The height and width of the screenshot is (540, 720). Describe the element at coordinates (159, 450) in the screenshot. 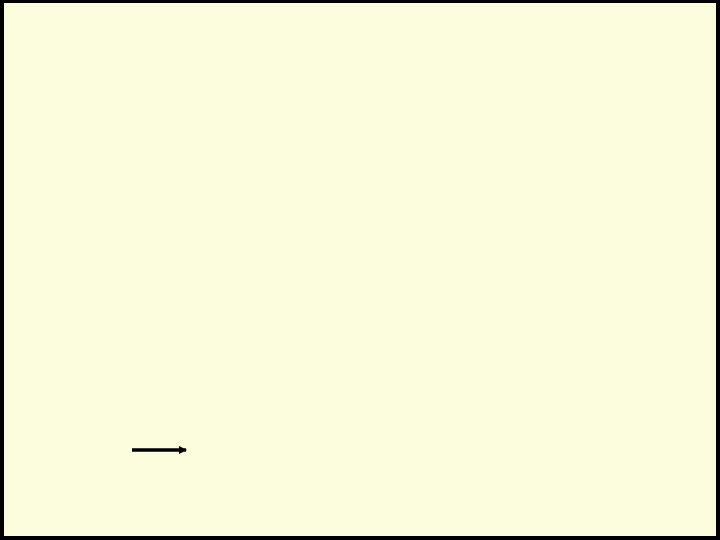

I see `linked-list-diagram` at that location.